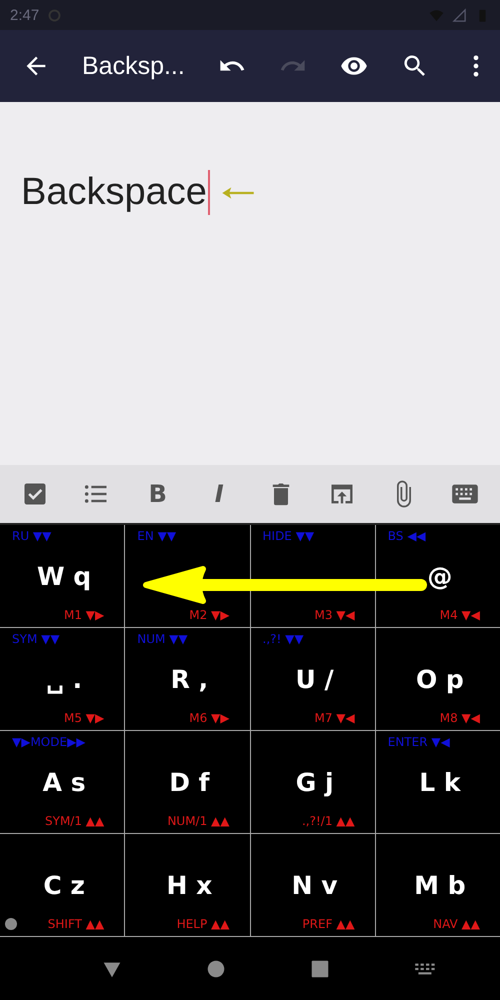 Image resolution: width=500 pixels, height=1000 pixels. Describe the element at coordinates (219, 494) in the screenshot. I see `italic-button: I` at that location.